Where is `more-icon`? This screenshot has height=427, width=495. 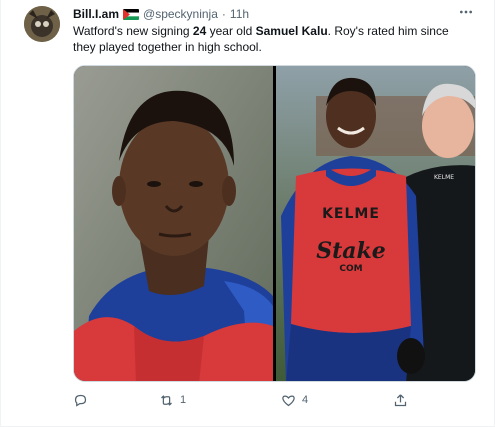
more-icon is located at coordinates (466, 12).